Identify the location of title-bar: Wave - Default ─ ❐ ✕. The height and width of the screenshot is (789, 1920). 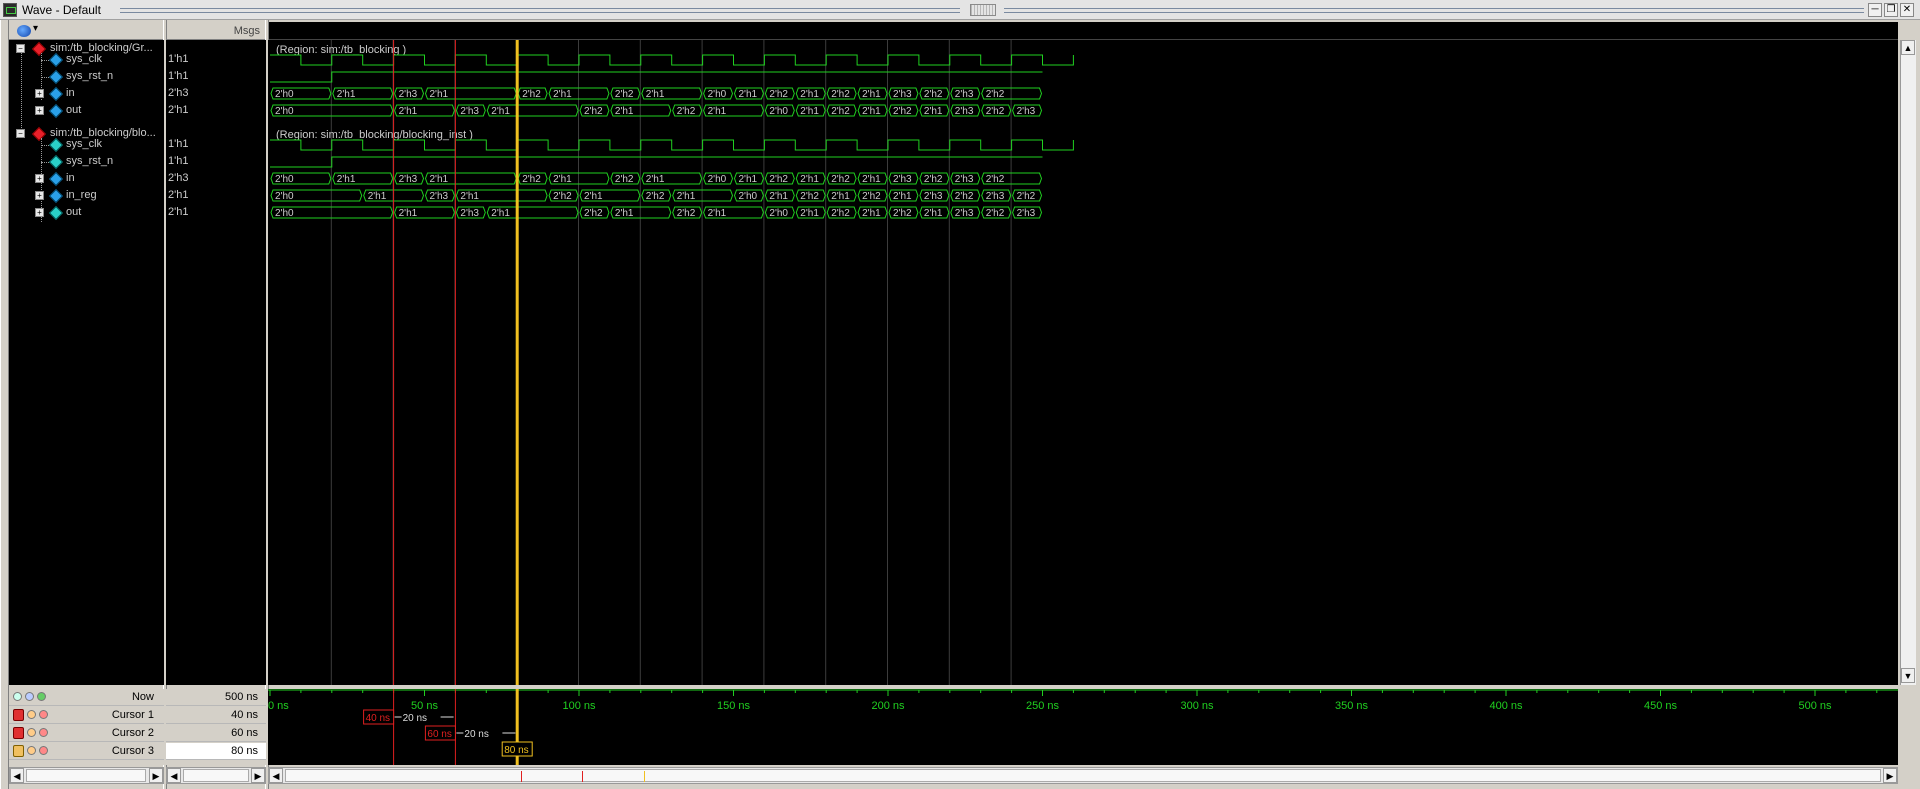
(960, 10).